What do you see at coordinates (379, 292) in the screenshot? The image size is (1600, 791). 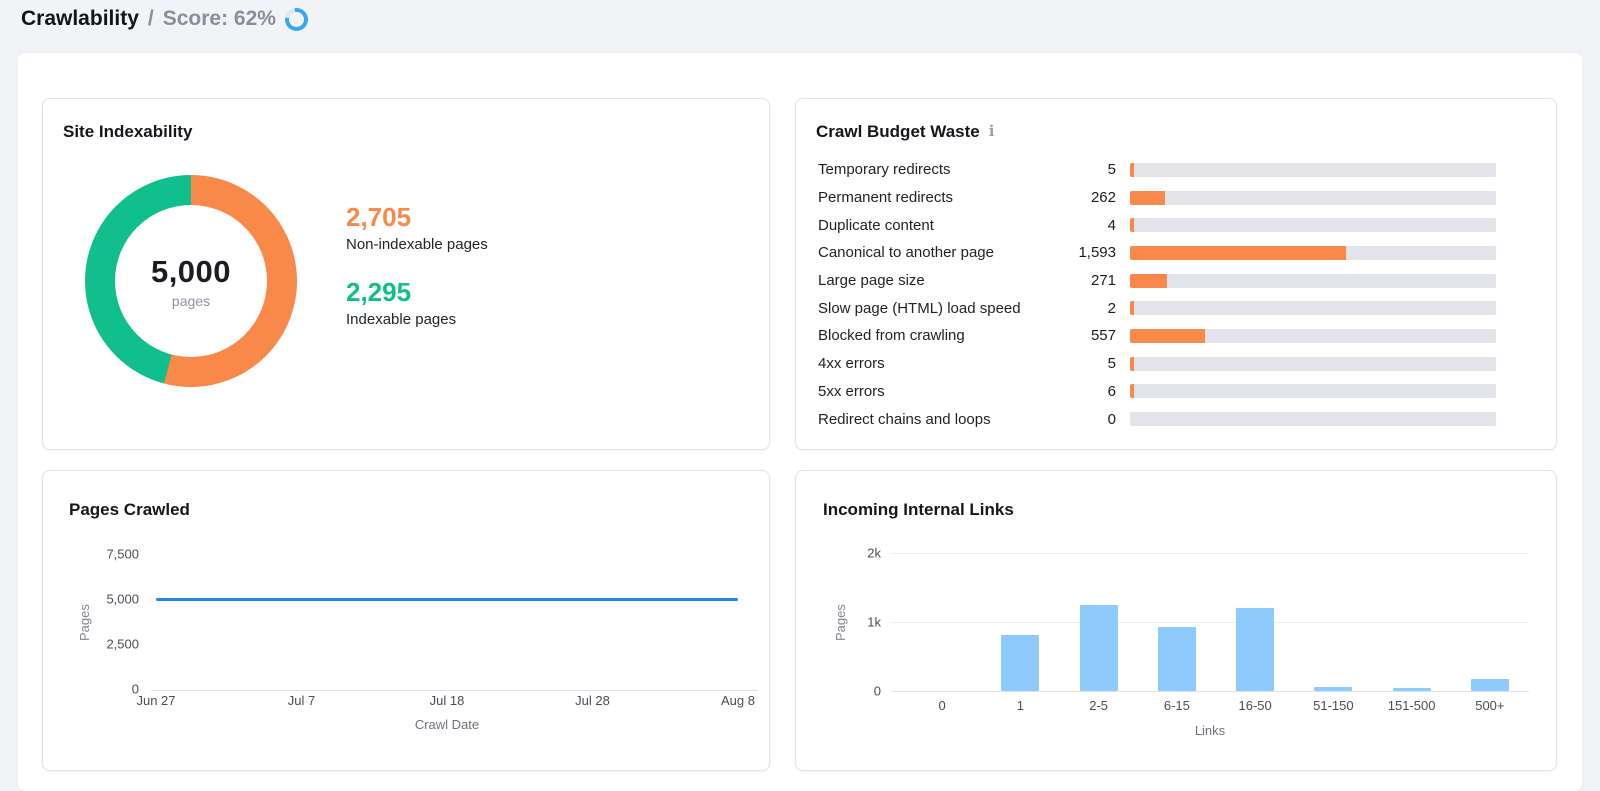 I see `indexable-count: 2,295` at bounding box center [379, 292].